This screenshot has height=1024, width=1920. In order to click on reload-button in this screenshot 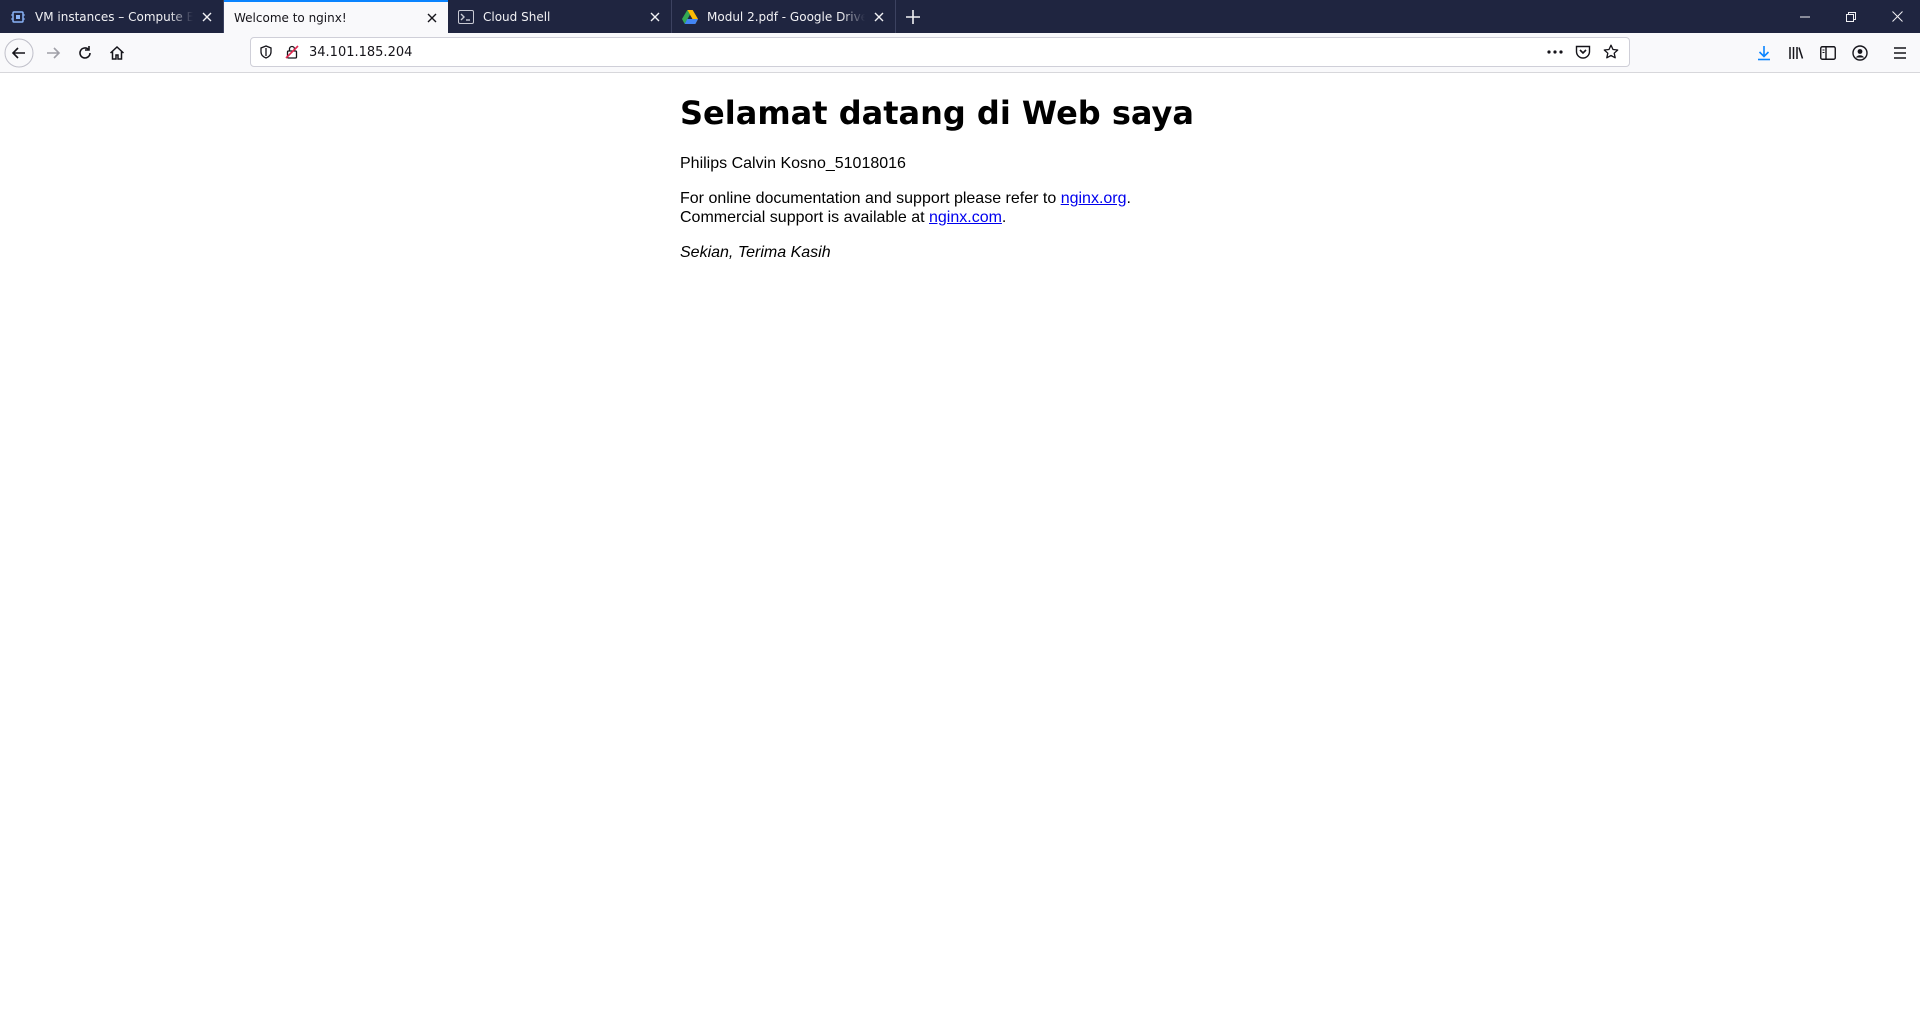, I will do `click(85, 53)`.